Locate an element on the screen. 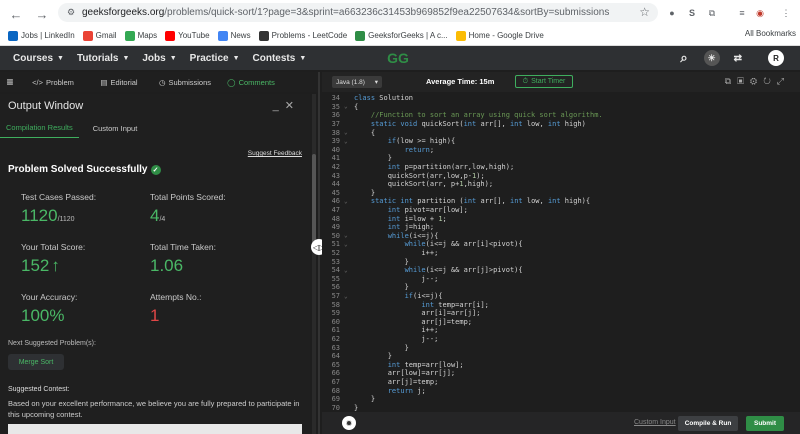 The height and width of the screenshot is (434, 800). media-icon: ≡ is located at coordinates (742, 13).